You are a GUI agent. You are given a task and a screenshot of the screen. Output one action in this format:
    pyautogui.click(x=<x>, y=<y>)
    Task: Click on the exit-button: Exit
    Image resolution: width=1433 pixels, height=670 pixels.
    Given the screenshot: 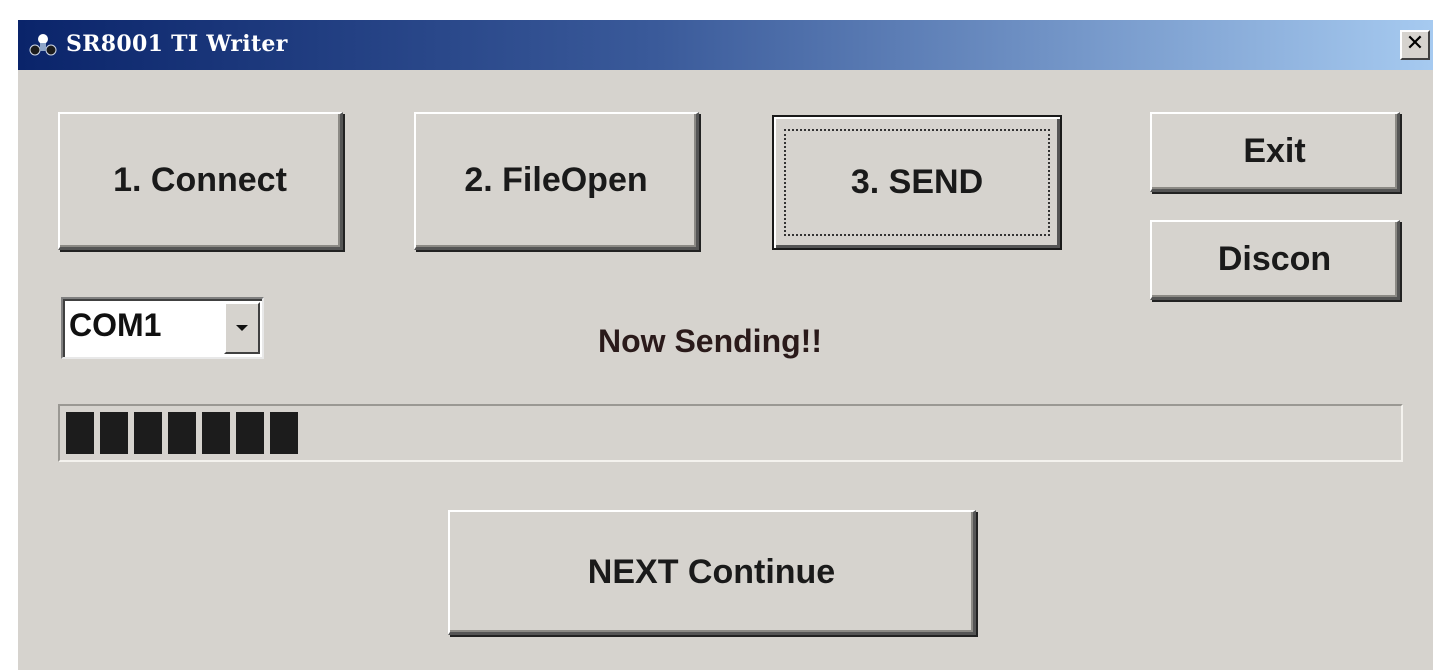 What is the action you would take?
    pyautogui.click(x=1275, y=152)
    